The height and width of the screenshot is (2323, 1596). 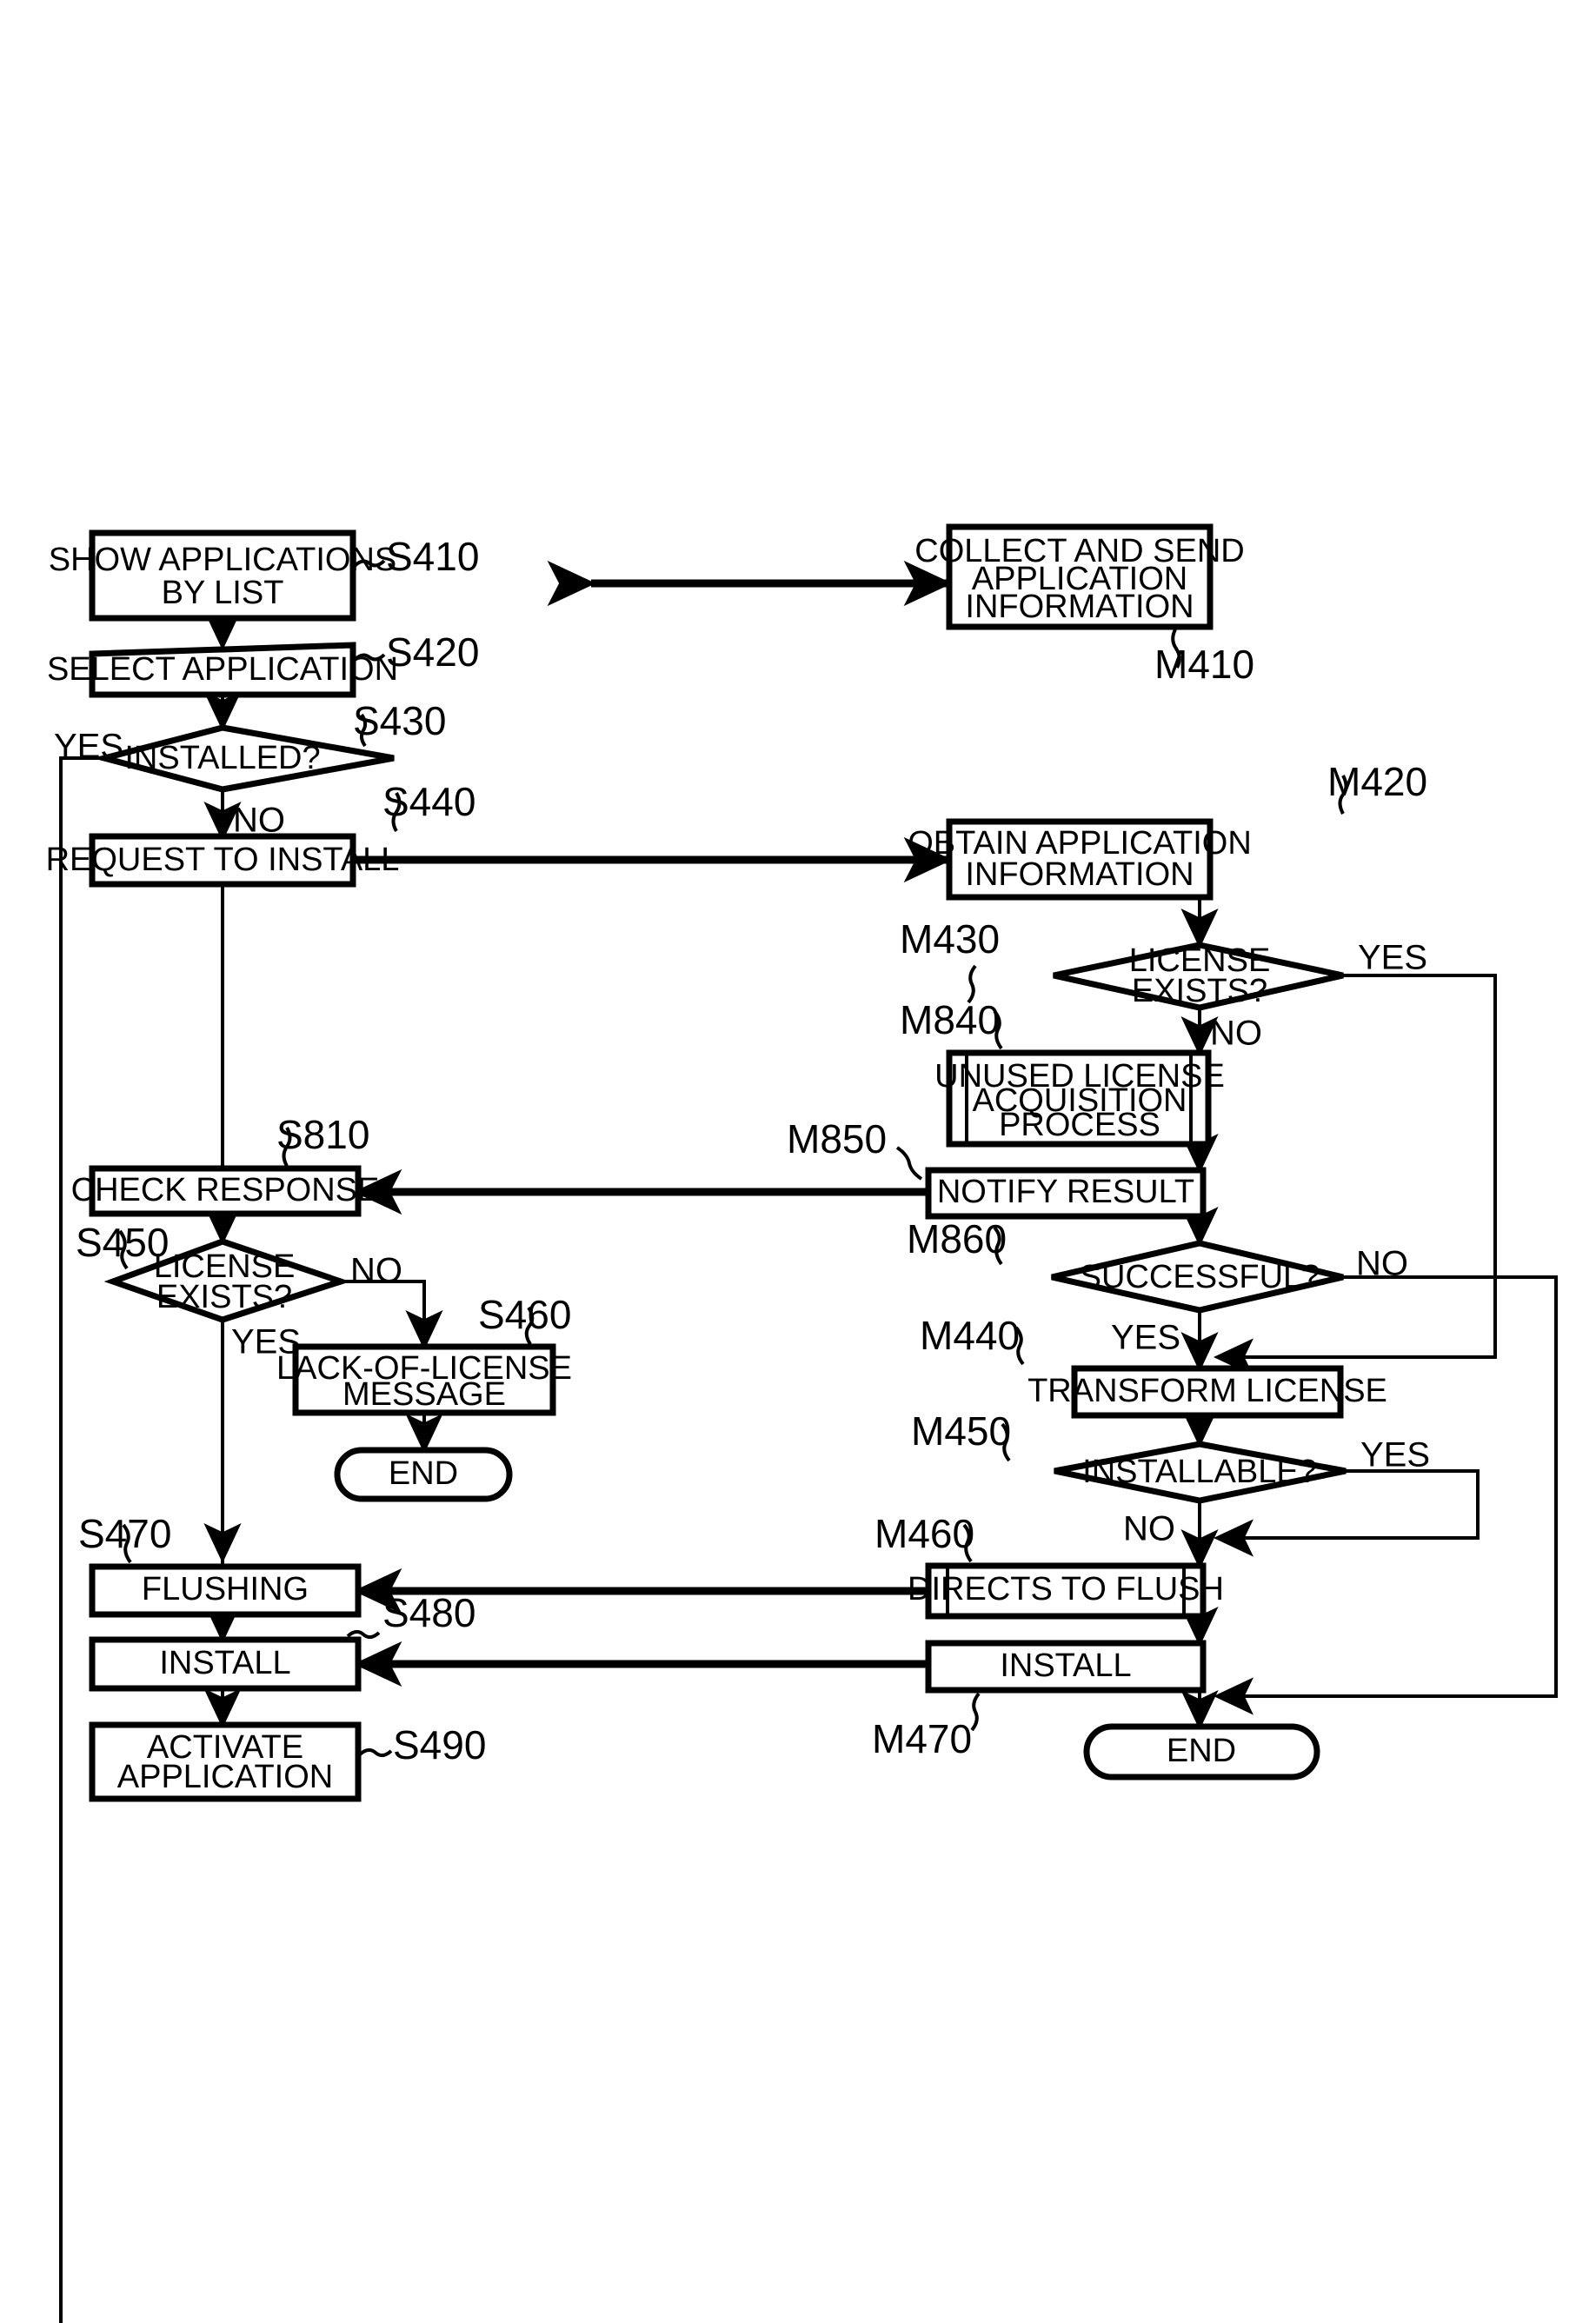 I want to click on ref-label-s460: S460, so click(x=524, y=1319).